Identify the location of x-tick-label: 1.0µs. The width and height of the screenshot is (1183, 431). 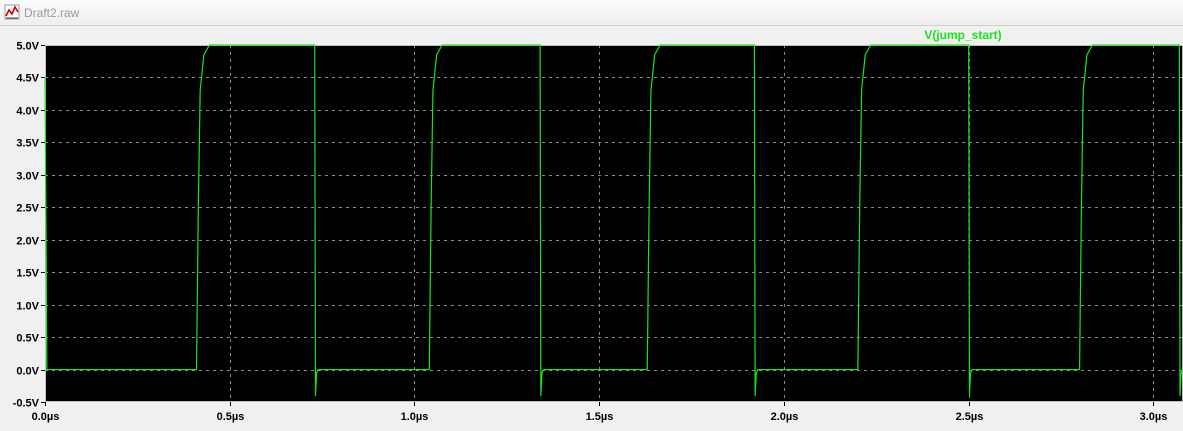
(415, 417).